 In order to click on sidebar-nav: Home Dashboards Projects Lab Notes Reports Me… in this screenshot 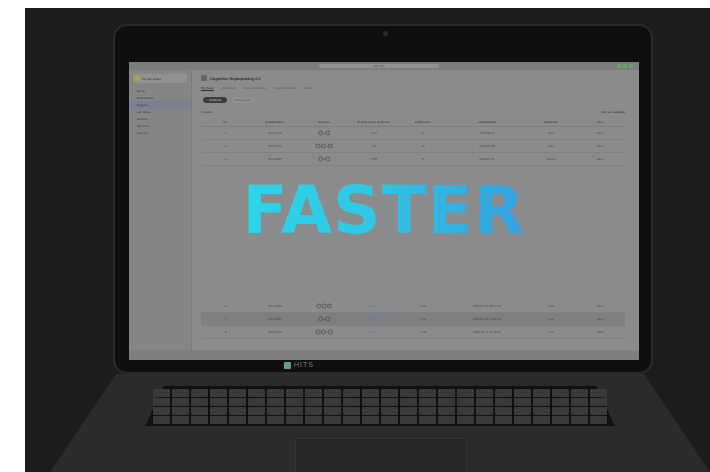, I will do `click(160, 111)`.